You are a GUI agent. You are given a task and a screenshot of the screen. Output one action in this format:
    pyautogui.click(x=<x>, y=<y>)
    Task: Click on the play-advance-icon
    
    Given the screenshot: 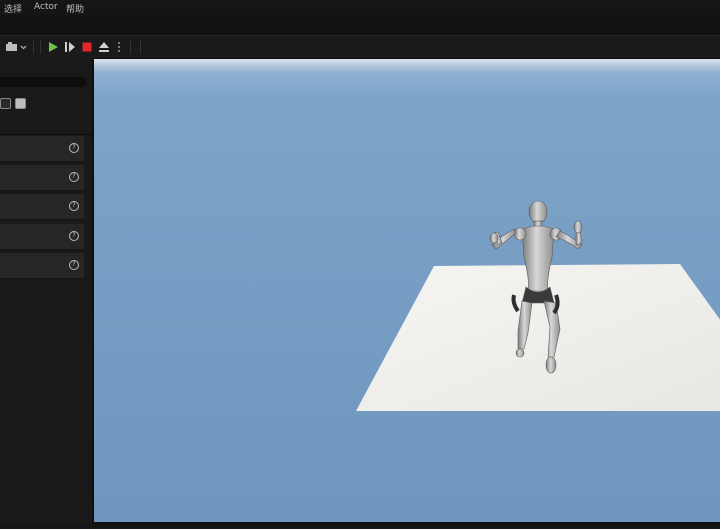 What is the action you would take?
    pyautogui.click(x=70, y=47)
    